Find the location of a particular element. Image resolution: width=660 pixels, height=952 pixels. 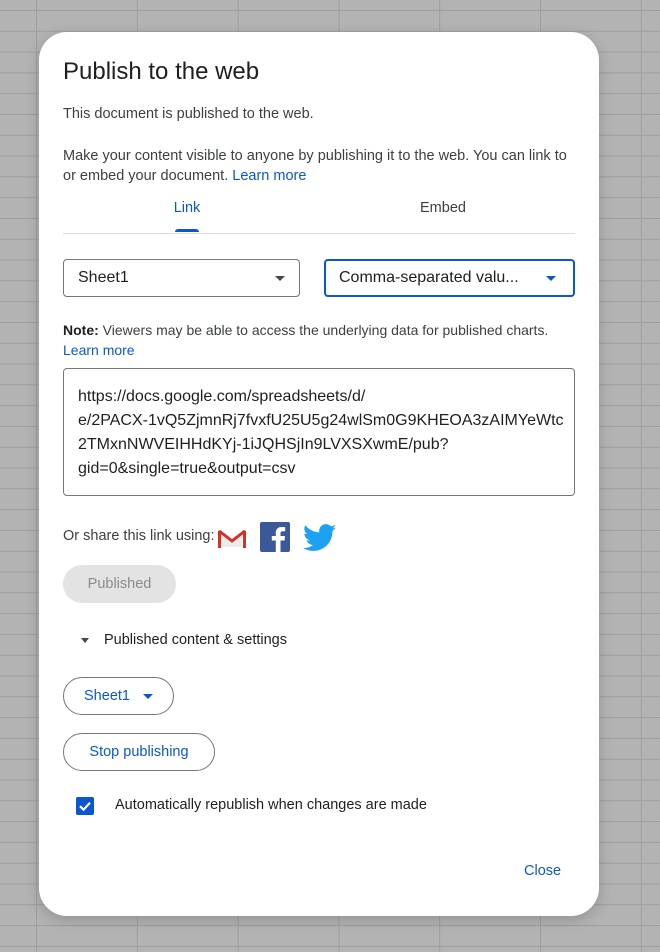

published-button: Published is located at coordinates (119, 584).